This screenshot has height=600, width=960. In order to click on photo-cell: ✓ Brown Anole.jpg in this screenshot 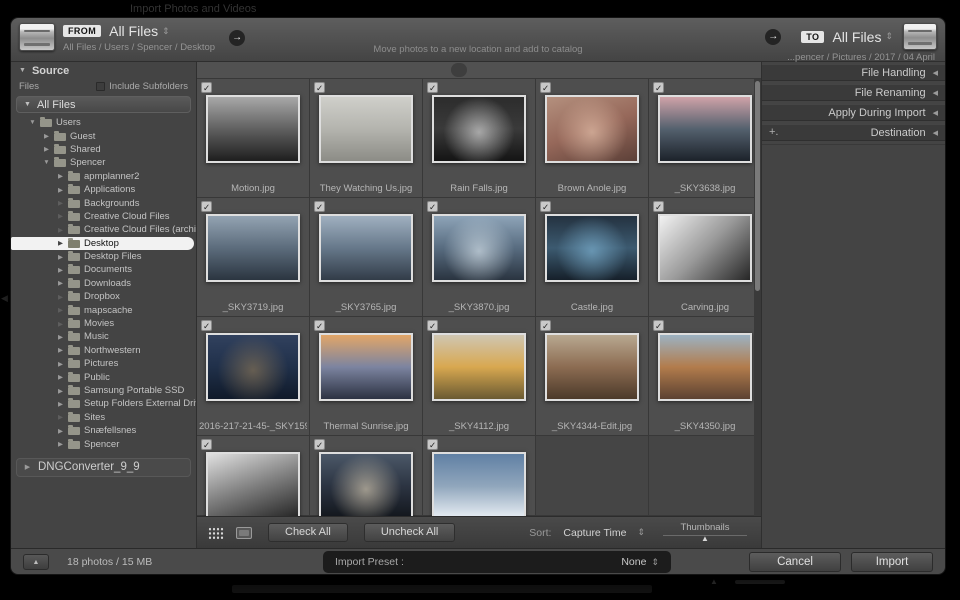, I will do `click(592, 138)`.